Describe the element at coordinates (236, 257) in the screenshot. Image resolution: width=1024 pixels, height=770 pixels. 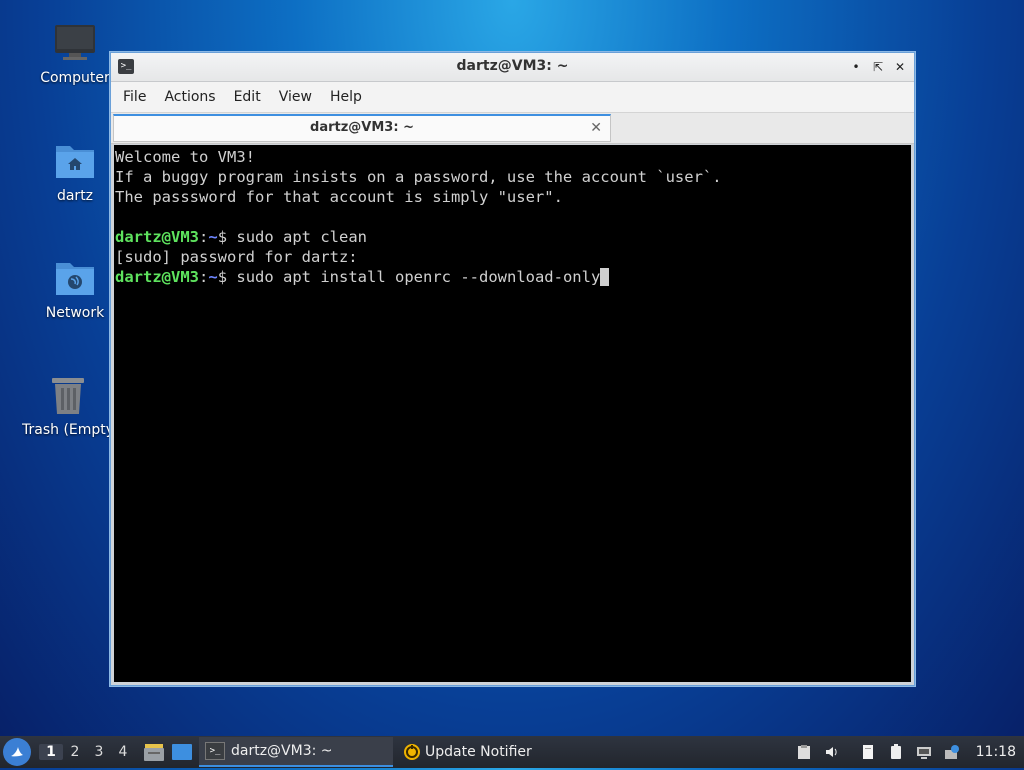
I see `terminal-line: [sudo] password for dartz:` at that location.